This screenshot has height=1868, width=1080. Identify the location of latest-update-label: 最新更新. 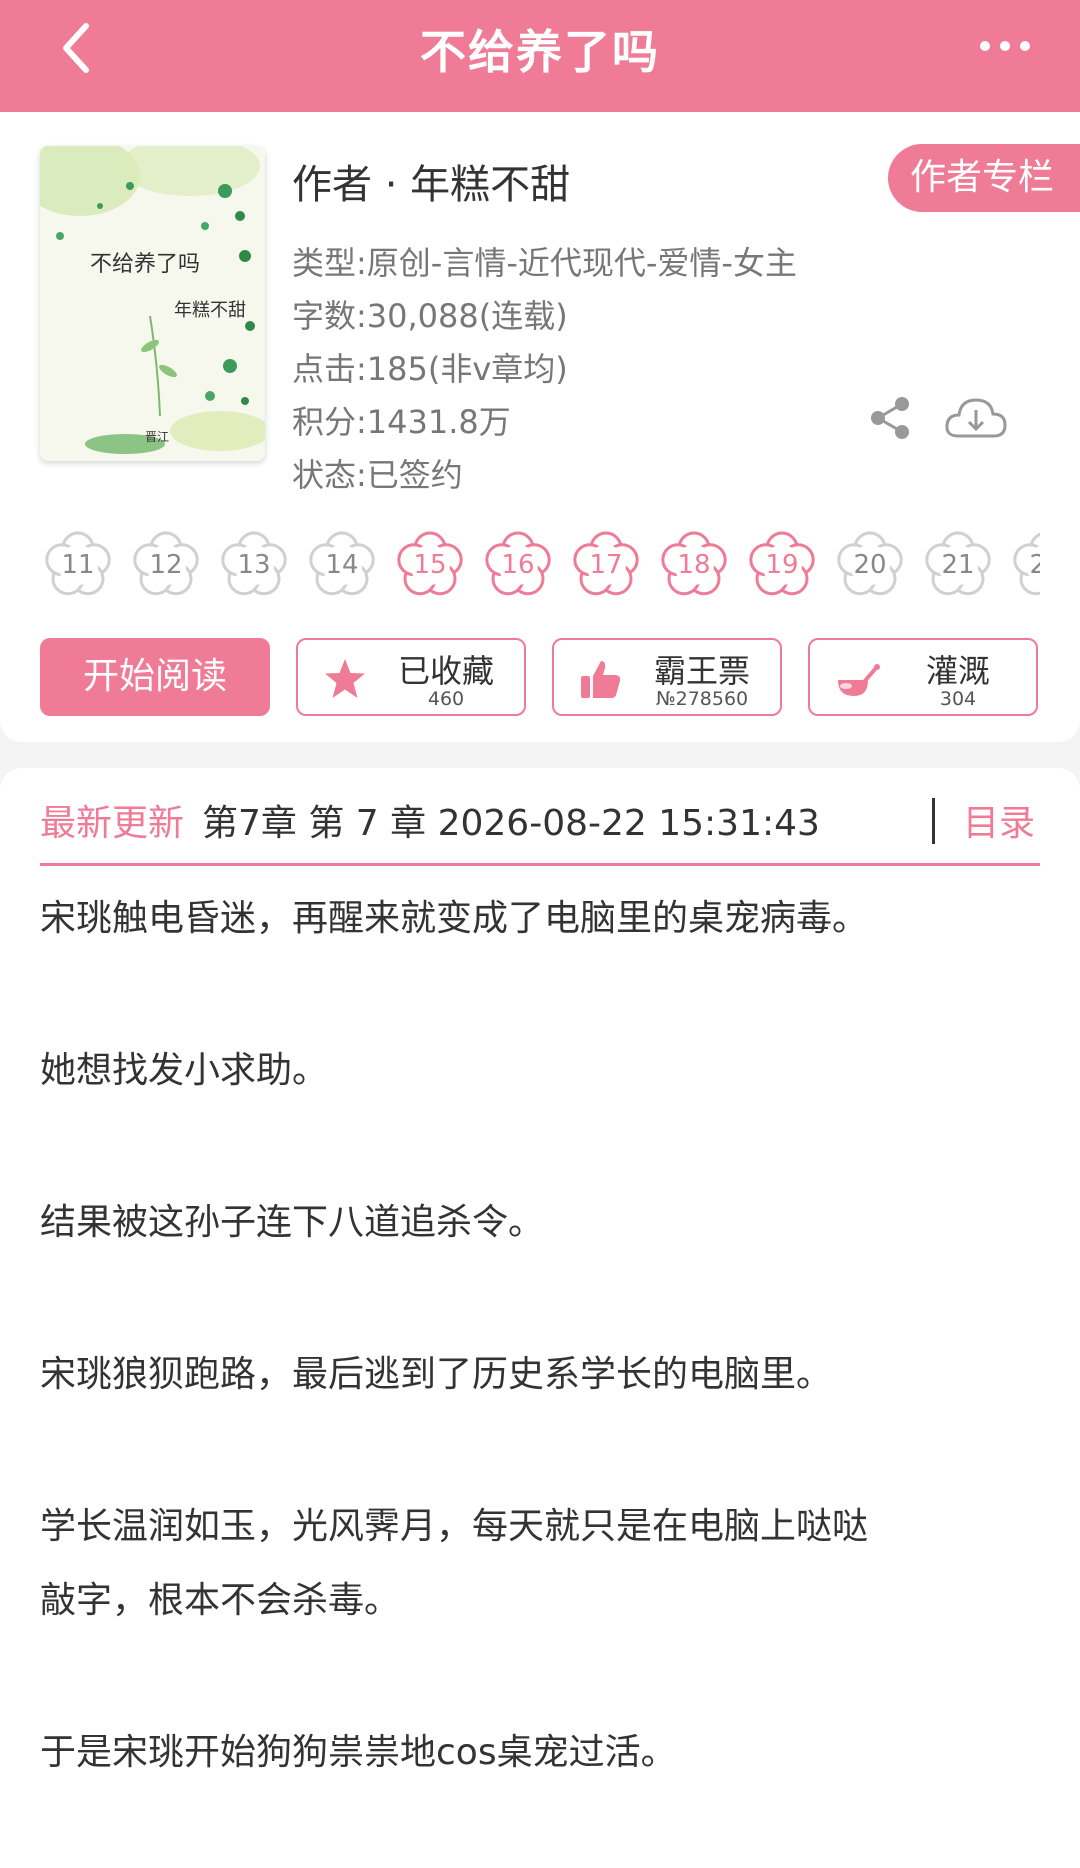
(112, 823).